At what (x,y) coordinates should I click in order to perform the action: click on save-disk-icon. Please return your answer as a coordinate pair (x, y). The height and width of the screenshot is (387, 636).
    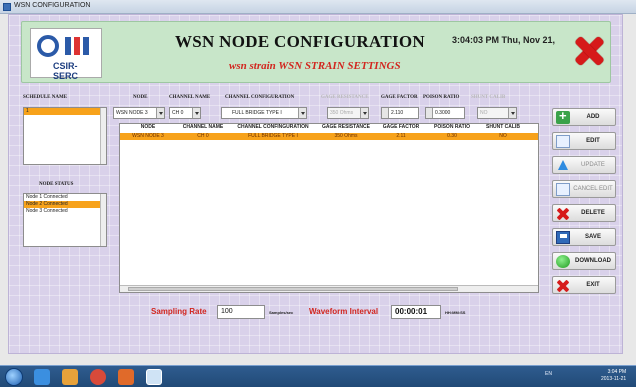
    Looking at the image, I should click on (563, 237).